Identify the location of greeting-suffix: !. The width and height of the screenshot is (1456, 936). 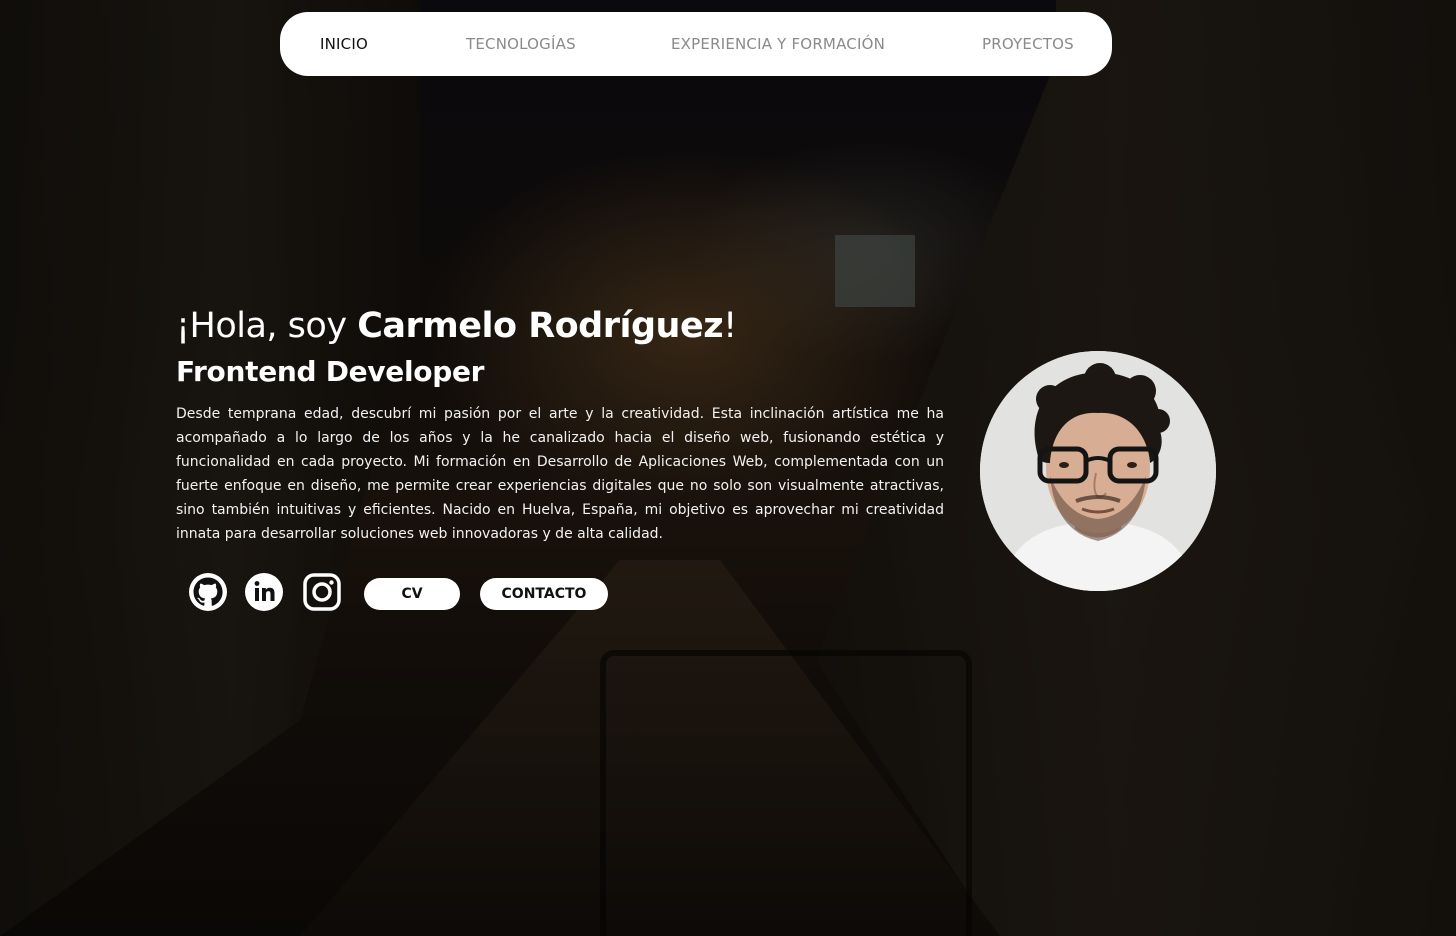
(730, 326).